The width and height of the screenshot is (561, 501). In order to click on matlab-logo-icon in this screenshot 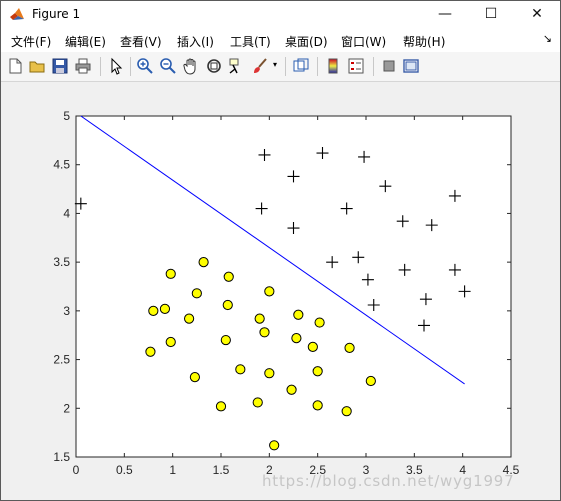, I will do `click(17, 14)`.